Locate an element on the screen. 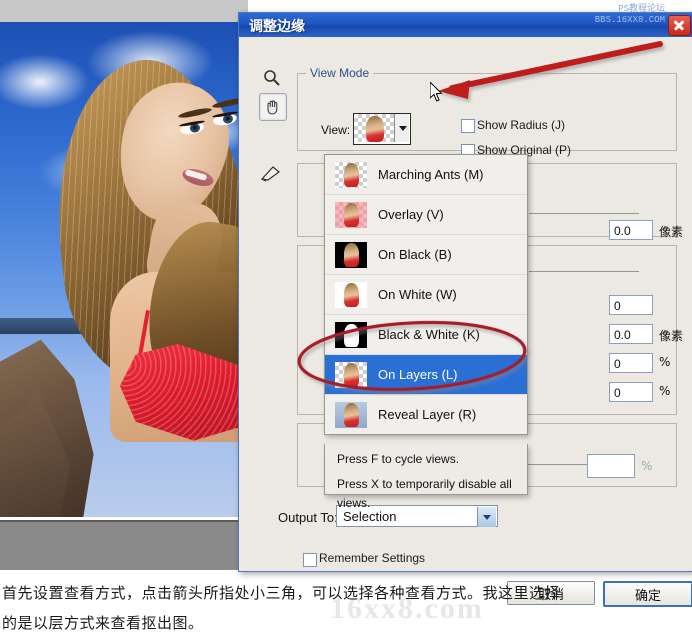  decontaminate-unit: % is located at coordinates (647, 466).